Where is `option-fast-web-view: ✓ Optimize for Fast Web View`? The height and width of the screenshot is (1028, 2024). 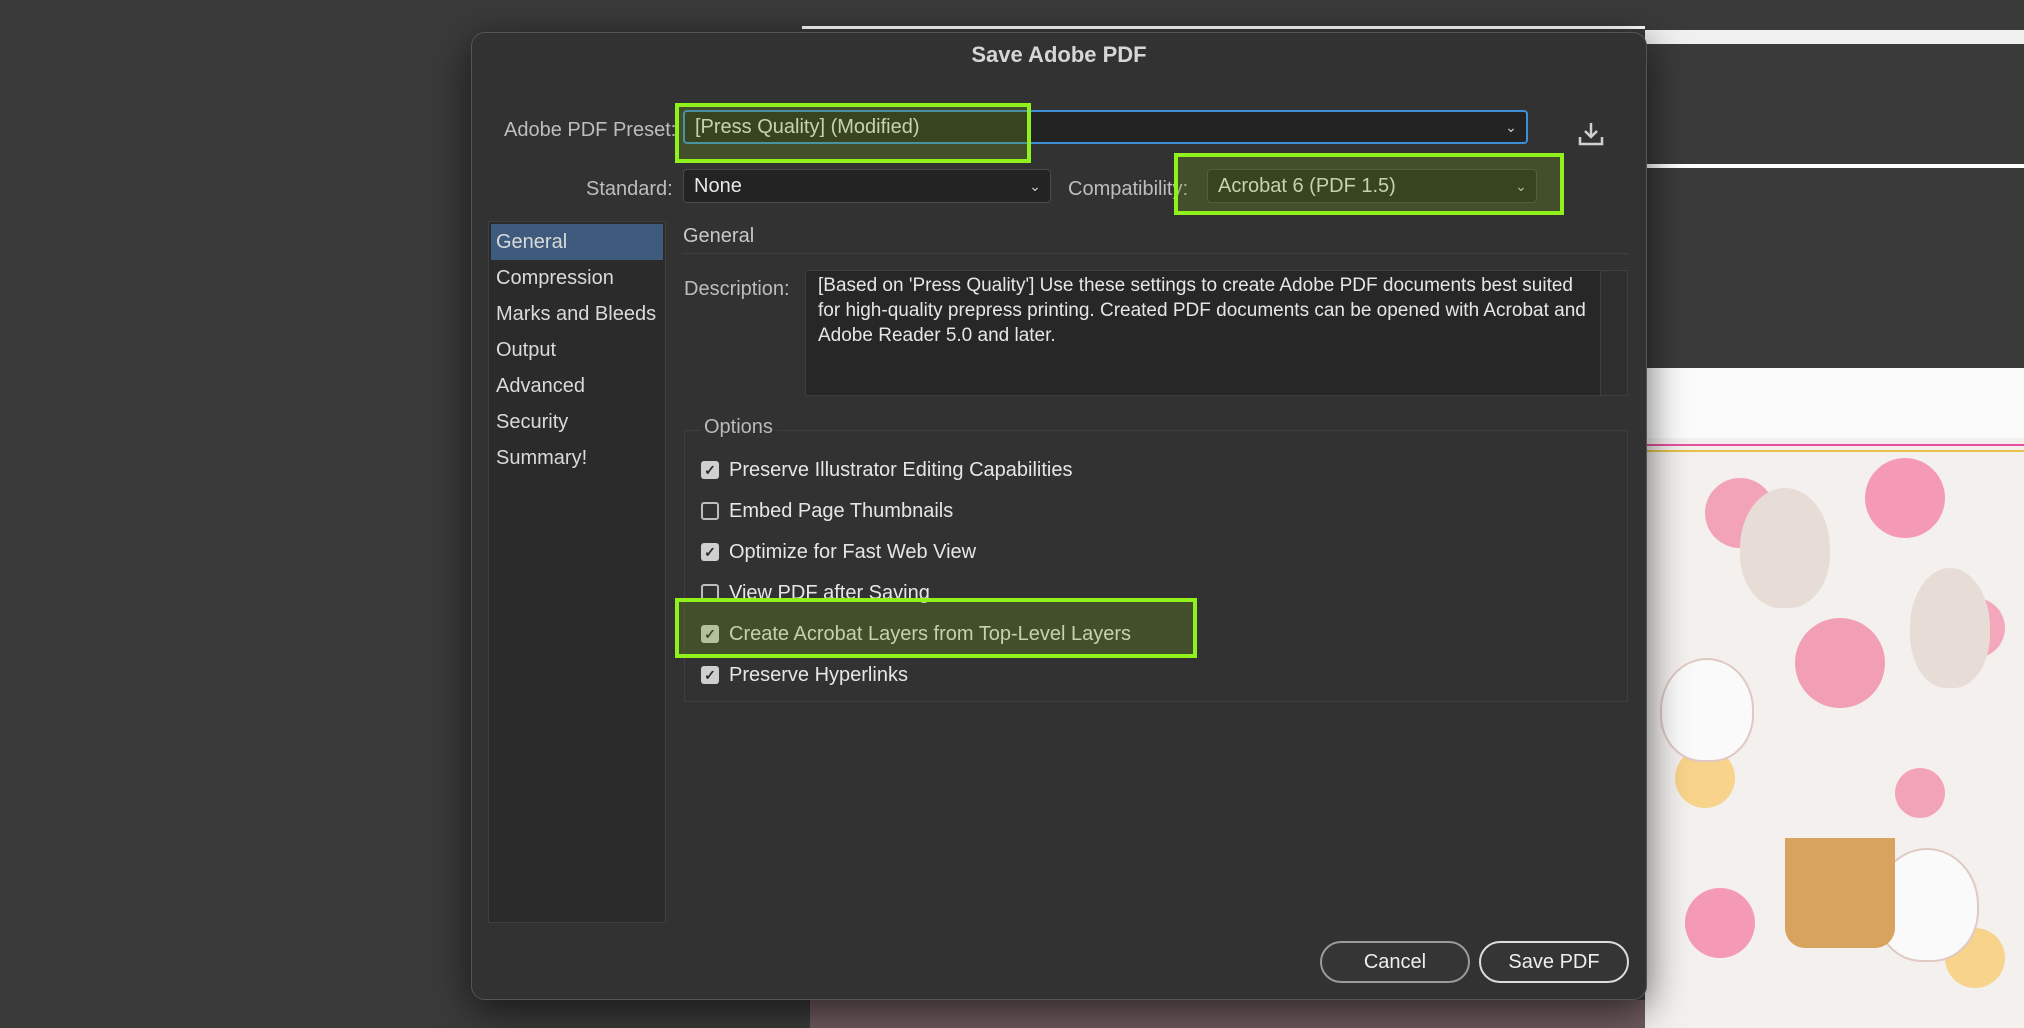
option-fast-web-view: ✓ Optimize for Fast Web View is located at coordinates (838, 552).